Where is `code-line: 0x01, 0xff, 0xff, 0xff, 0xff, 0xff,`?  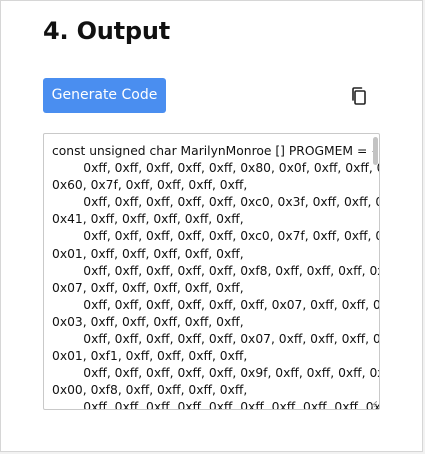 code-line: 0x01, 0xff, 0xff, 0xff, 0xff, 0xff, is located at coordinates (148, 253).